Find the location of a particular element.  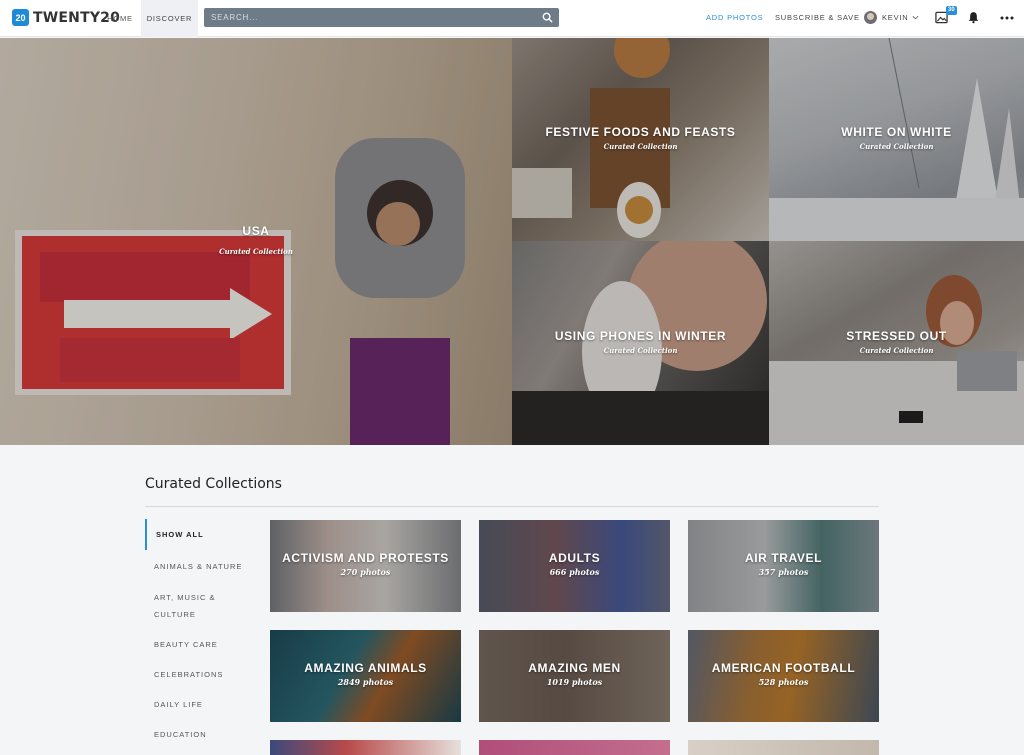

phones-in-winter-tile-shade is located at coordinates (640, 343).